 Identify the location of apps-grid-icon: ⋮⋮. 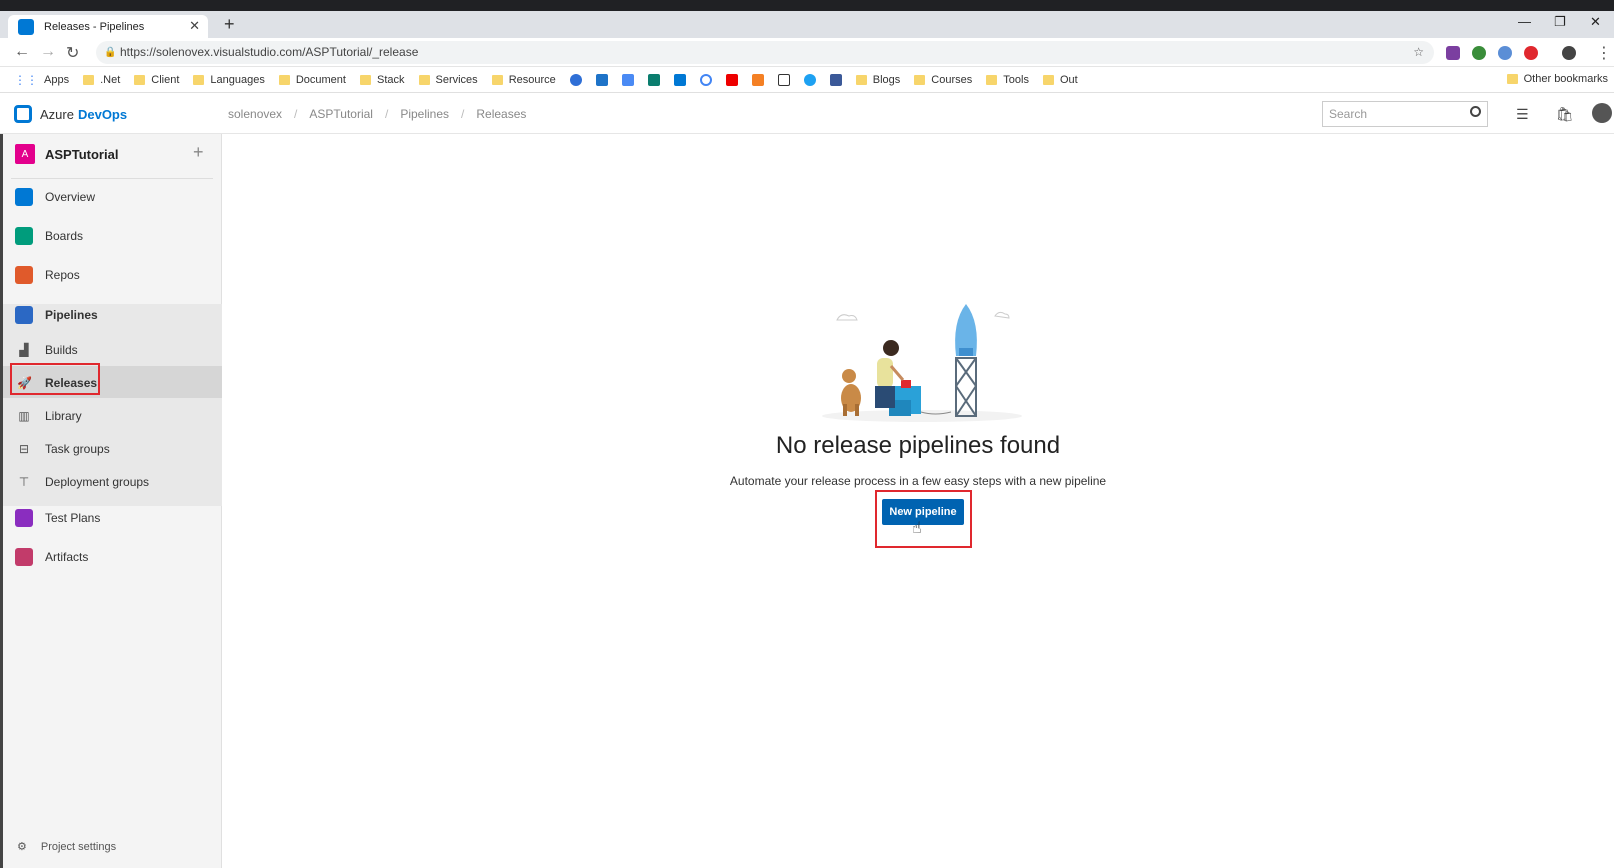
(26, 79).